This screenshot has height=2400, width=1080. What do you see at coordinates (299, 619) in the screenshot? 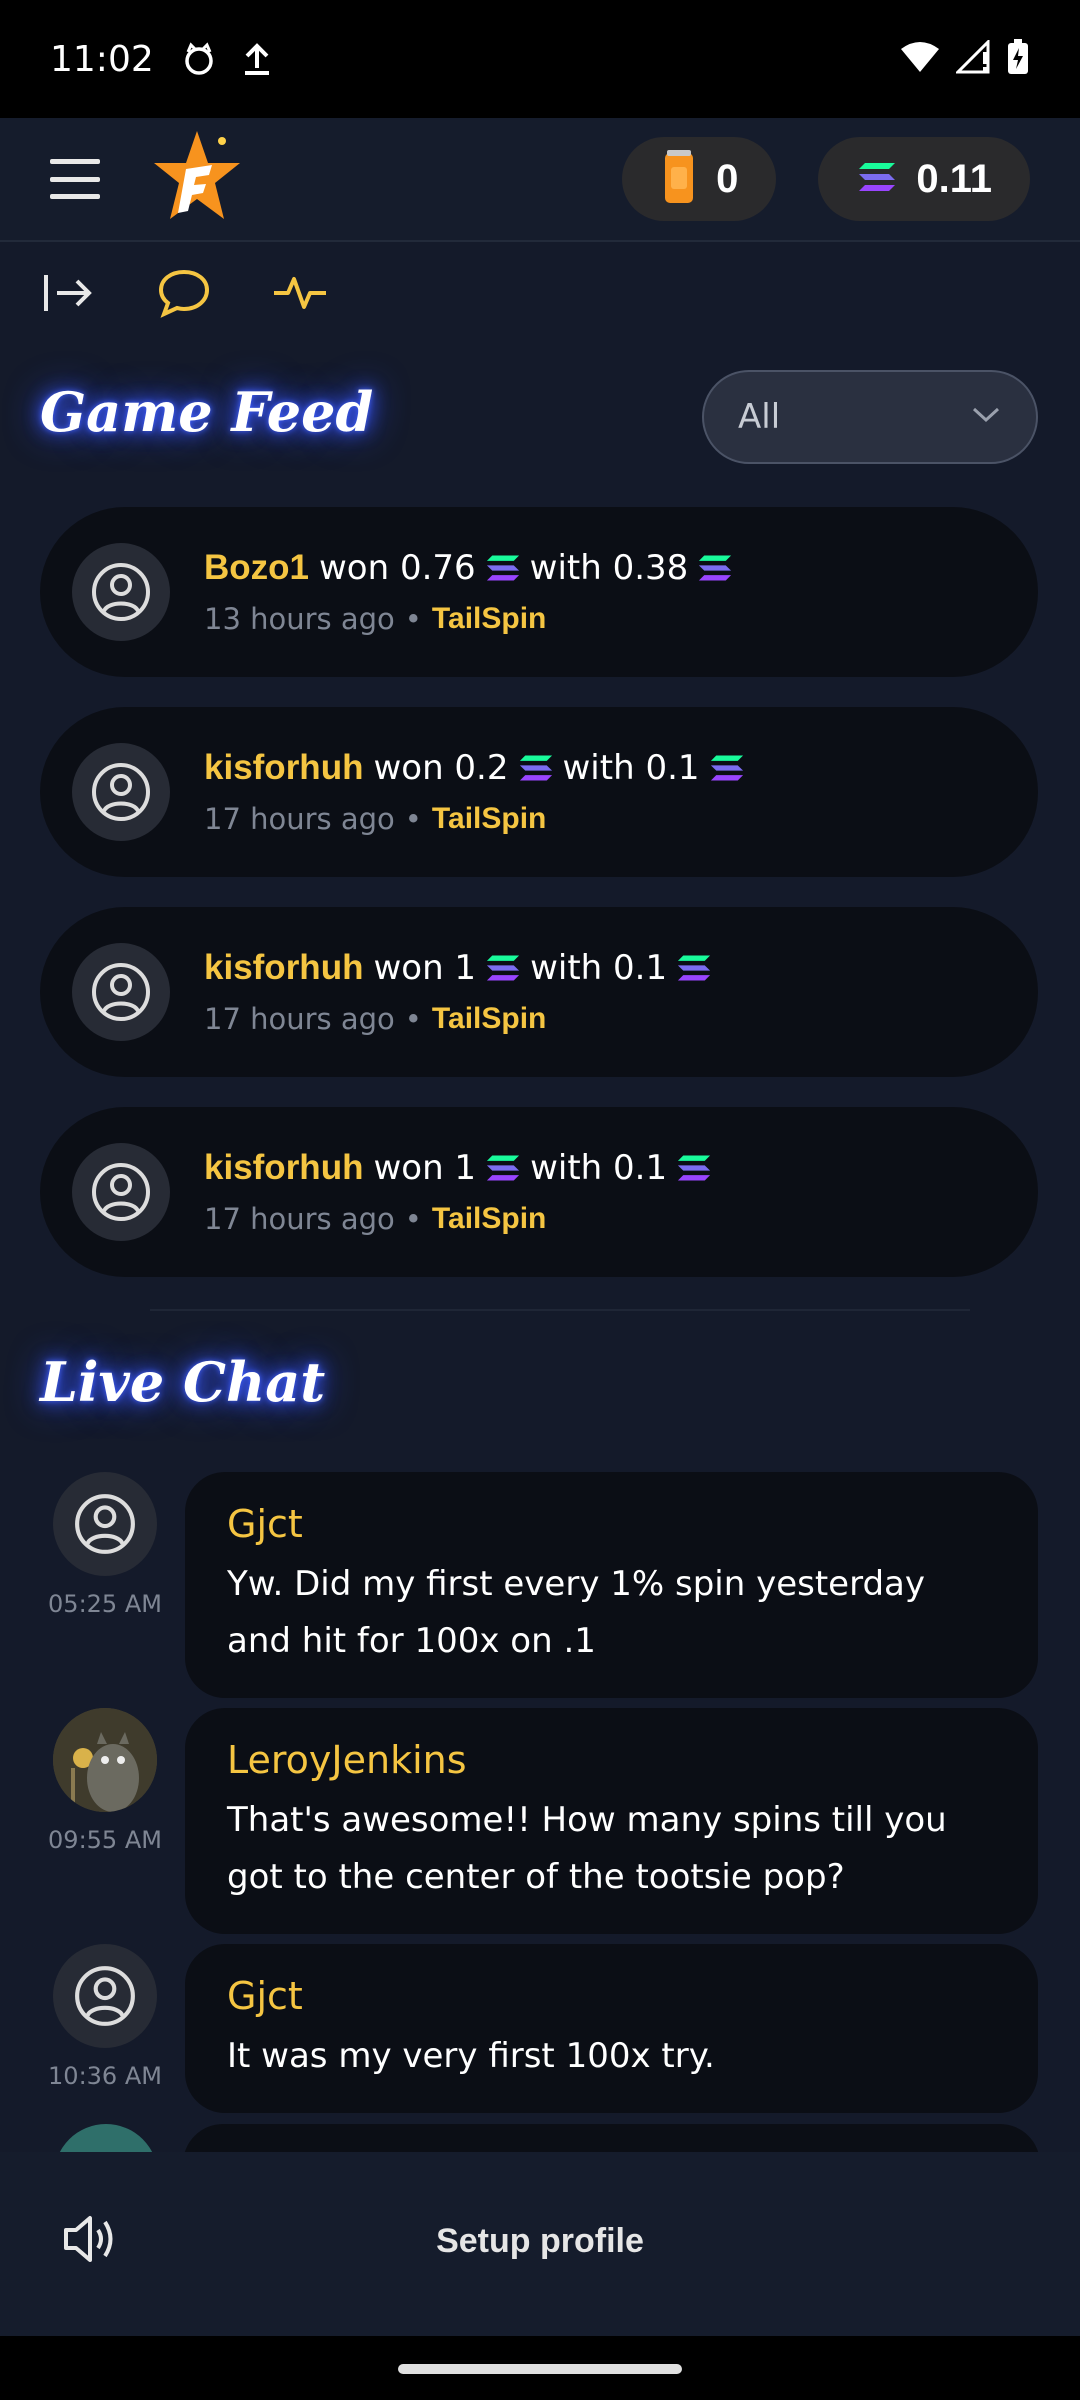
I see `feed-time: 13 hours ago` at bounding box center [299, 619].